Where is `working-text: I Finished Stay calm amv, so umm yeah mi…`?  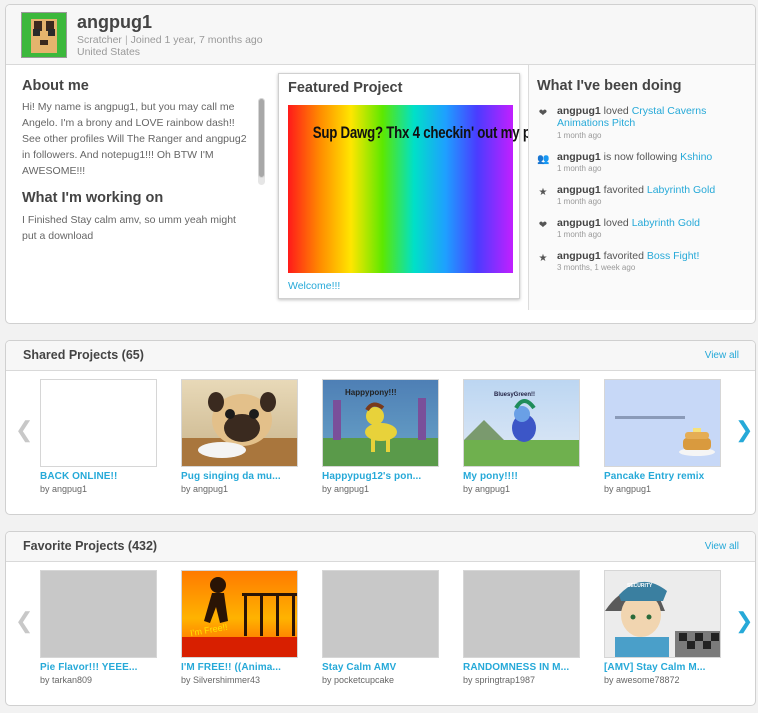
working-text: I Finished Stay calm amv, so umm yeah mi… is located at coordinates (137, 228).